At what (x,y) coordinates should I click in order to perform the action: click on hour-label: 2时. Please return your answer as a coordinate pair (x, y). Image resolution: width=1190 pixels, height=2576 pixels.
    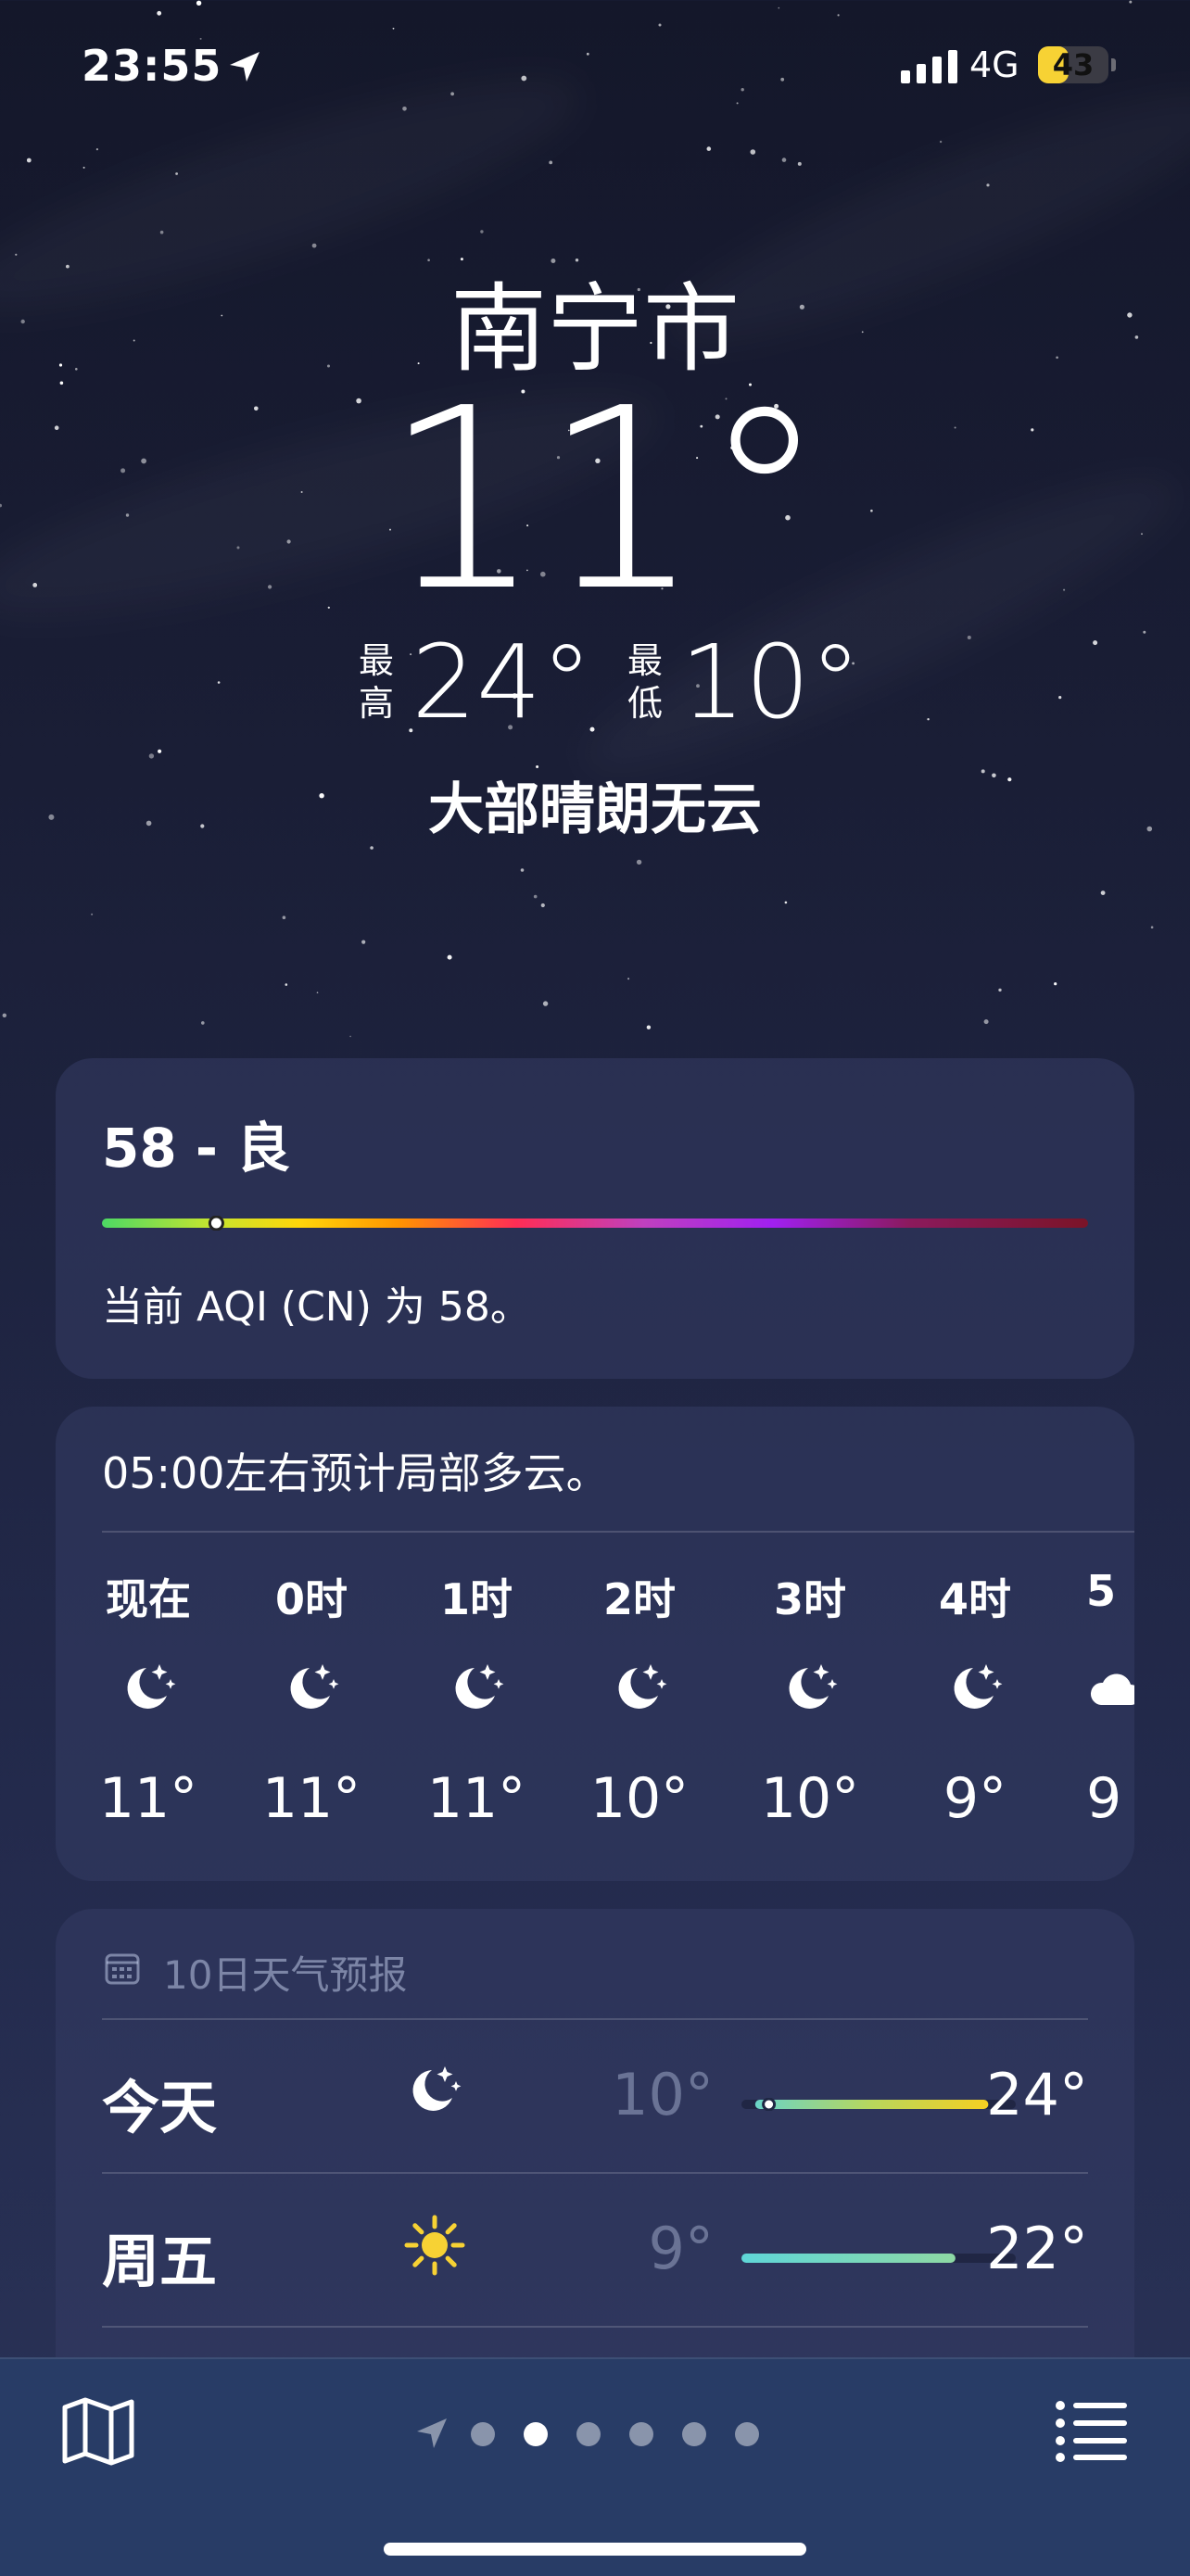
    Looking at the image, I should click on (639, 1599).